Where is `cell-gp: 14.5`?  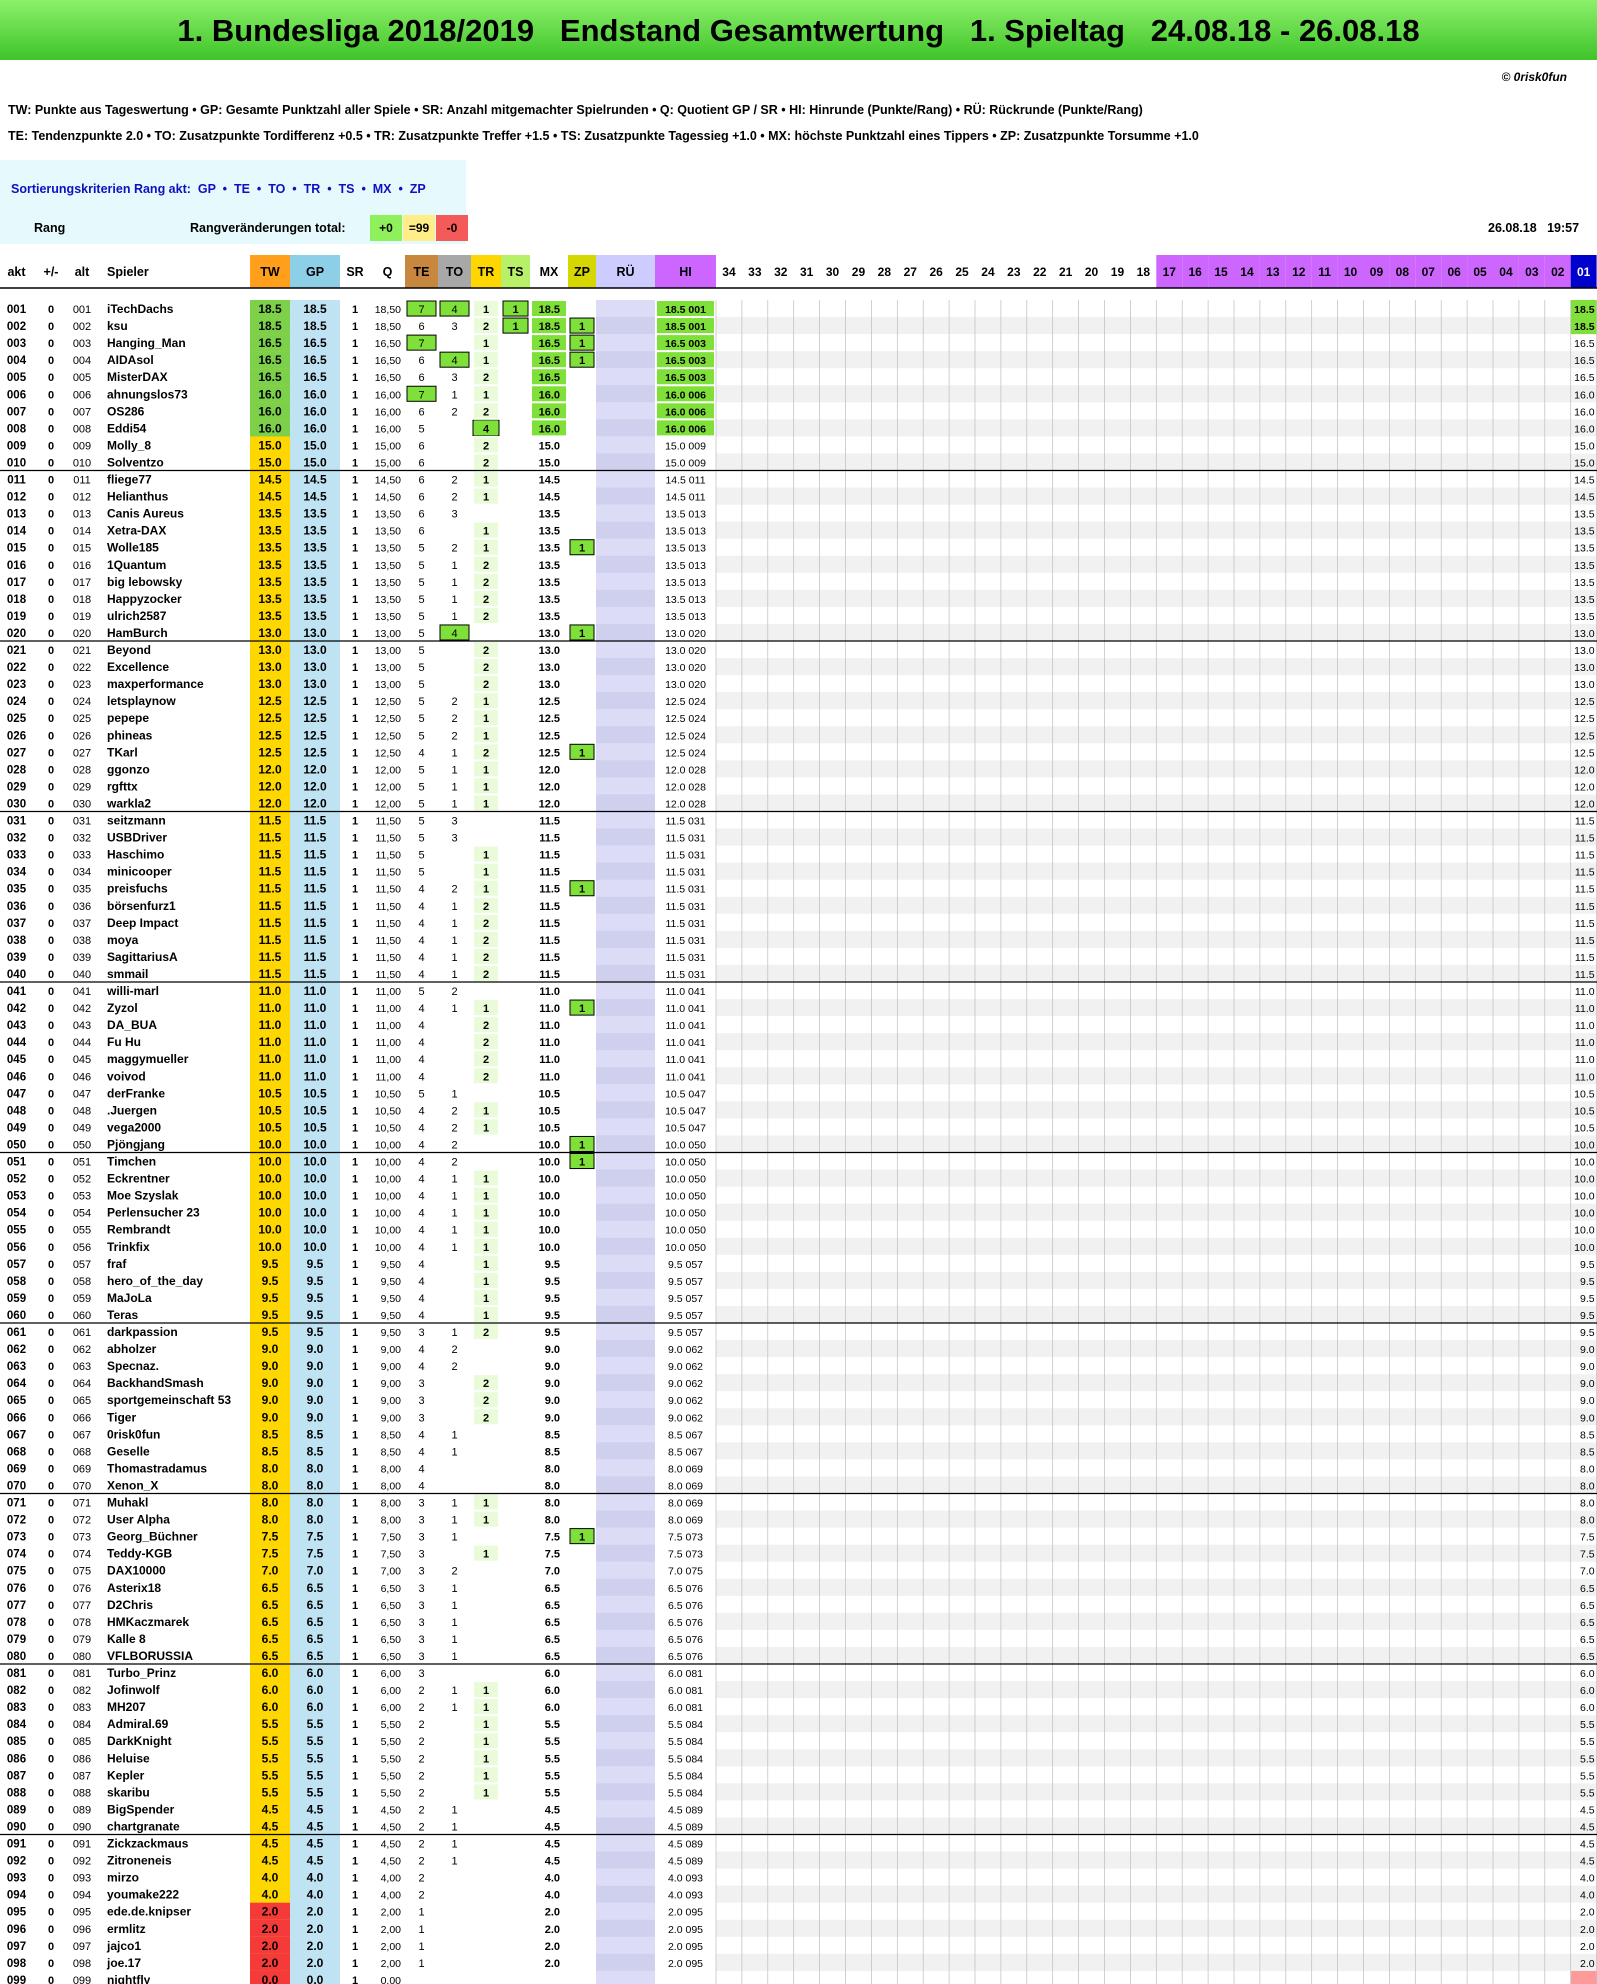
cell-gp: 14.5 is located at coordinates (315, 497).